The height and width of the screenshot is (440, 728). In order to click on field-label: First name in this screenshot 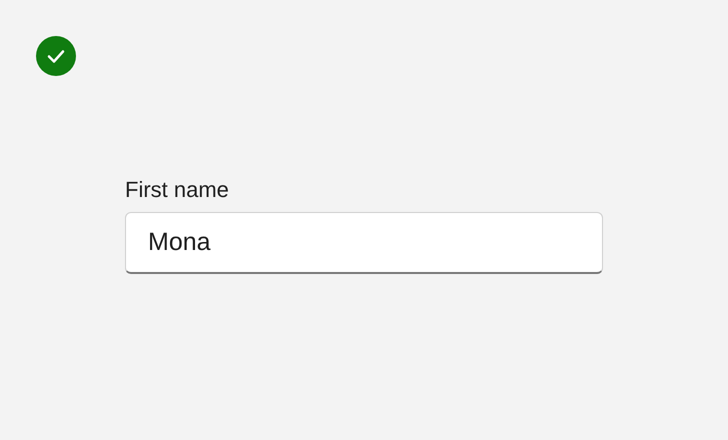, I will do `click(177, 190)`.